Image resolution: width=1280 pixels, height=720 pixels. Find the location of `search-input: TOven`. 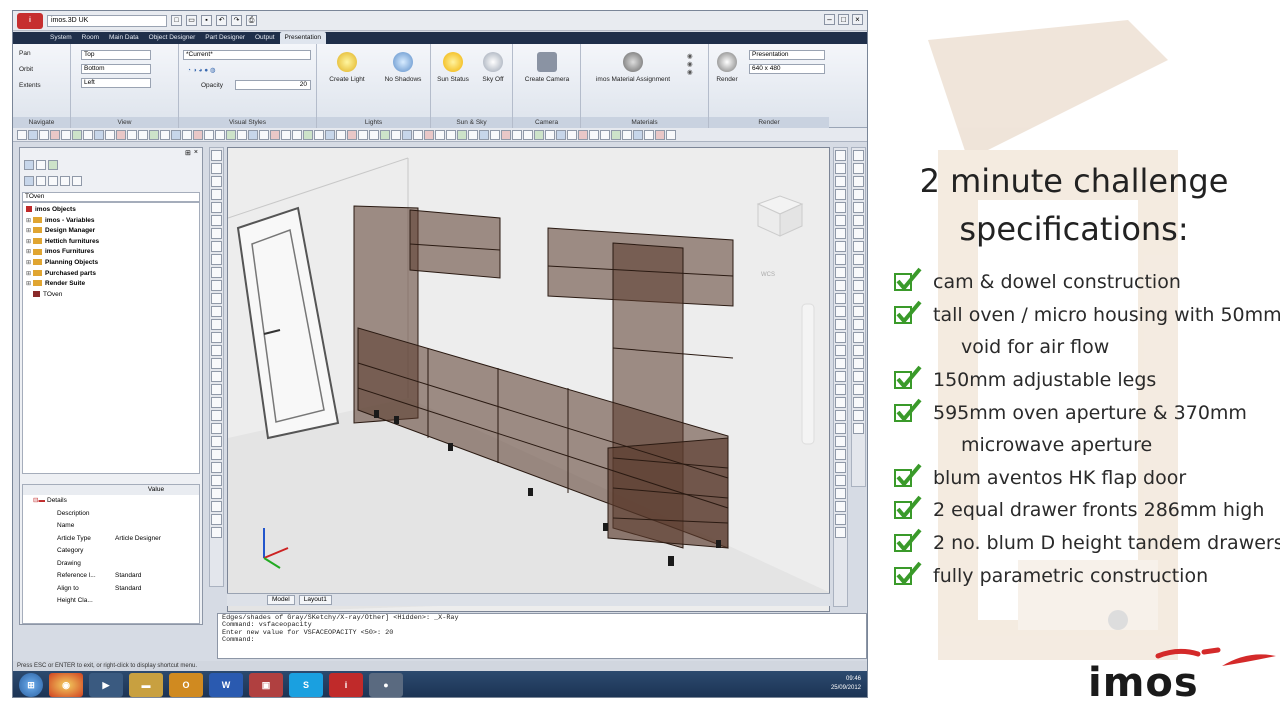

search-input: TOven is located at coordinates (111, 197).